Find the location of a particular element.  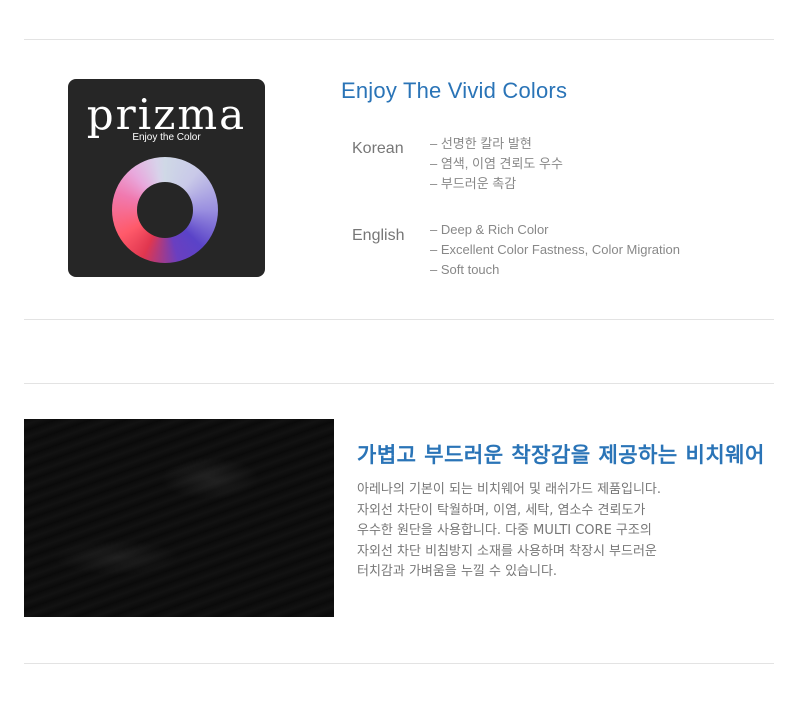

korean-features: – 선명한 칼라 발현 – 염색, 이염 견뢰도 우수 – 부드러운 촉감 is located at coordinates (496, 164).